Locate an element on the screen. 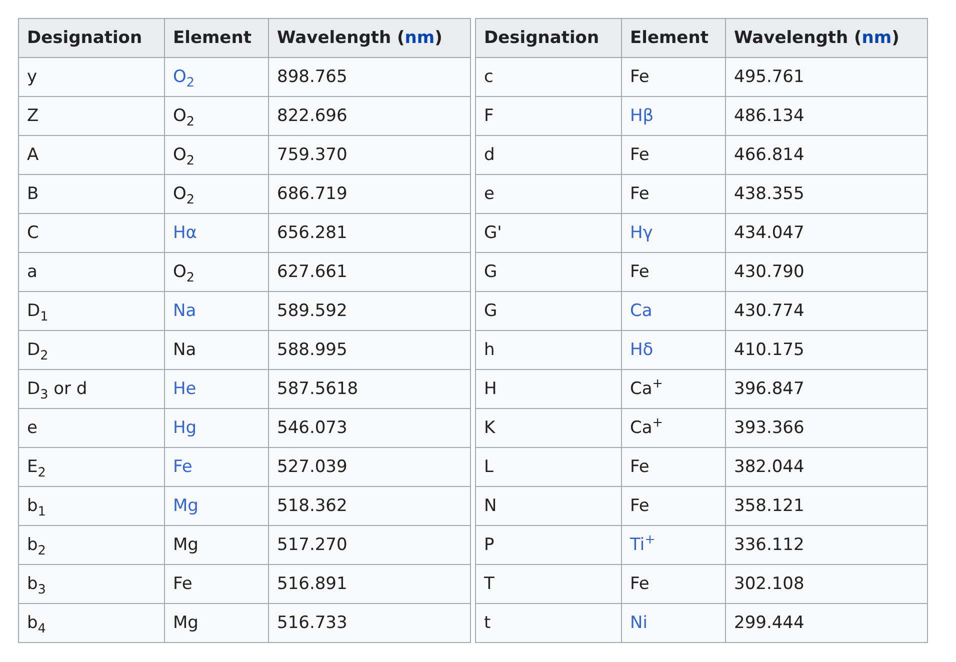 This screenshot has height=662, width=956. wavelength-cell: 486.134 is located at coordinates (769, 116).